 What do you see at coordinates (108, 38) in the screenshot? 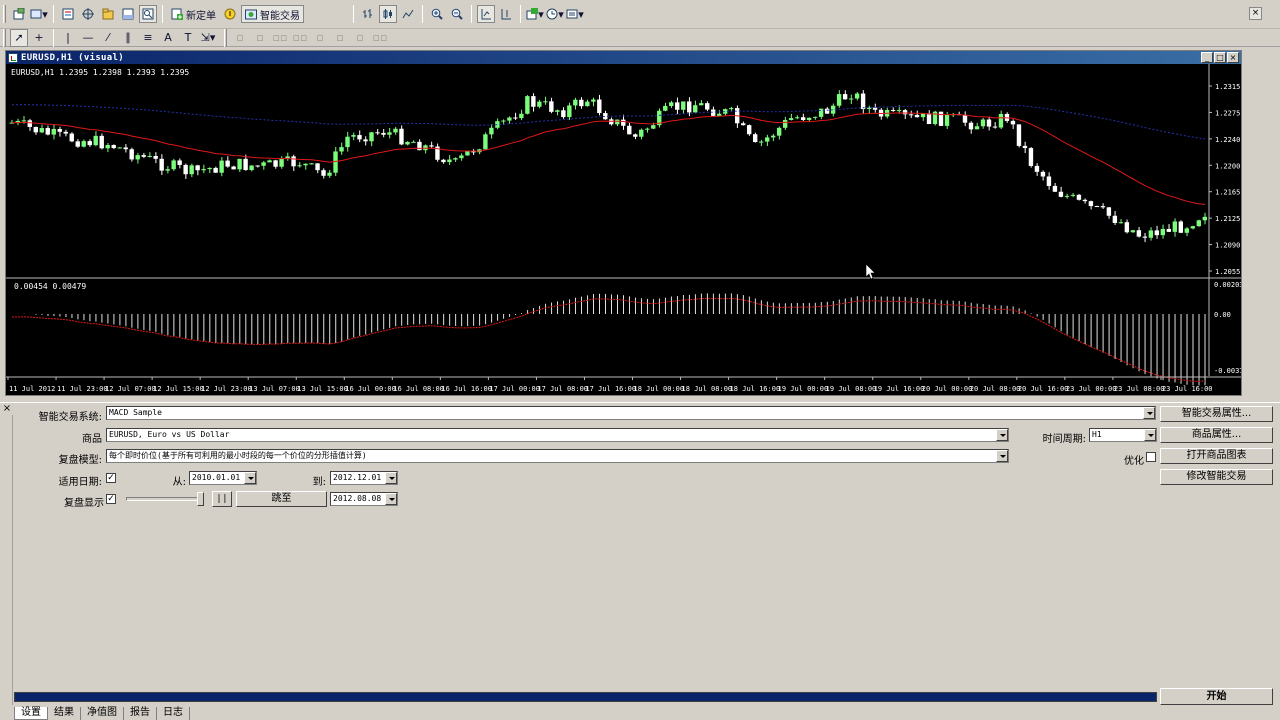
I see `trendline-icon: ⁄` at bounding box center [108, 38].